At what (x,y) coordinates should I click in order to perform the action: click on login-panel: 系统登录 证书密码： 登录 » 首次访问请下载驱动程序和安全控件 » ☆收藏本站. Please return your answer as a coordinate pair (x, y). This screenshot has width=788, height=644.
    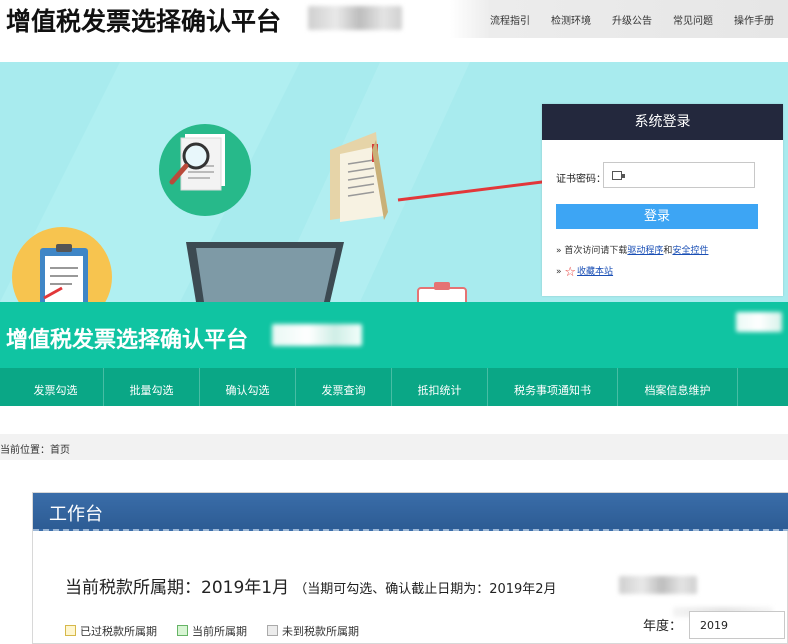
    Looking at the image, I should click on (662, 200).